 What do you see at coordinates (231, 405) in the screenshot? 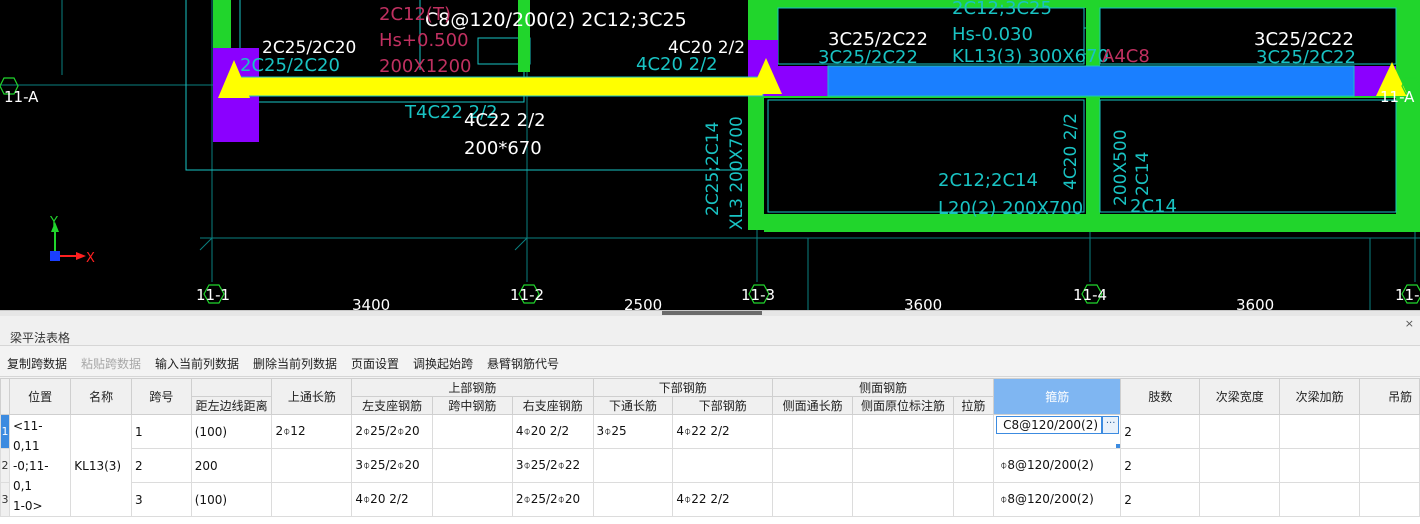
I see `header-dist-left-edge: 距左边线距离` at bounding box center [231, 405].